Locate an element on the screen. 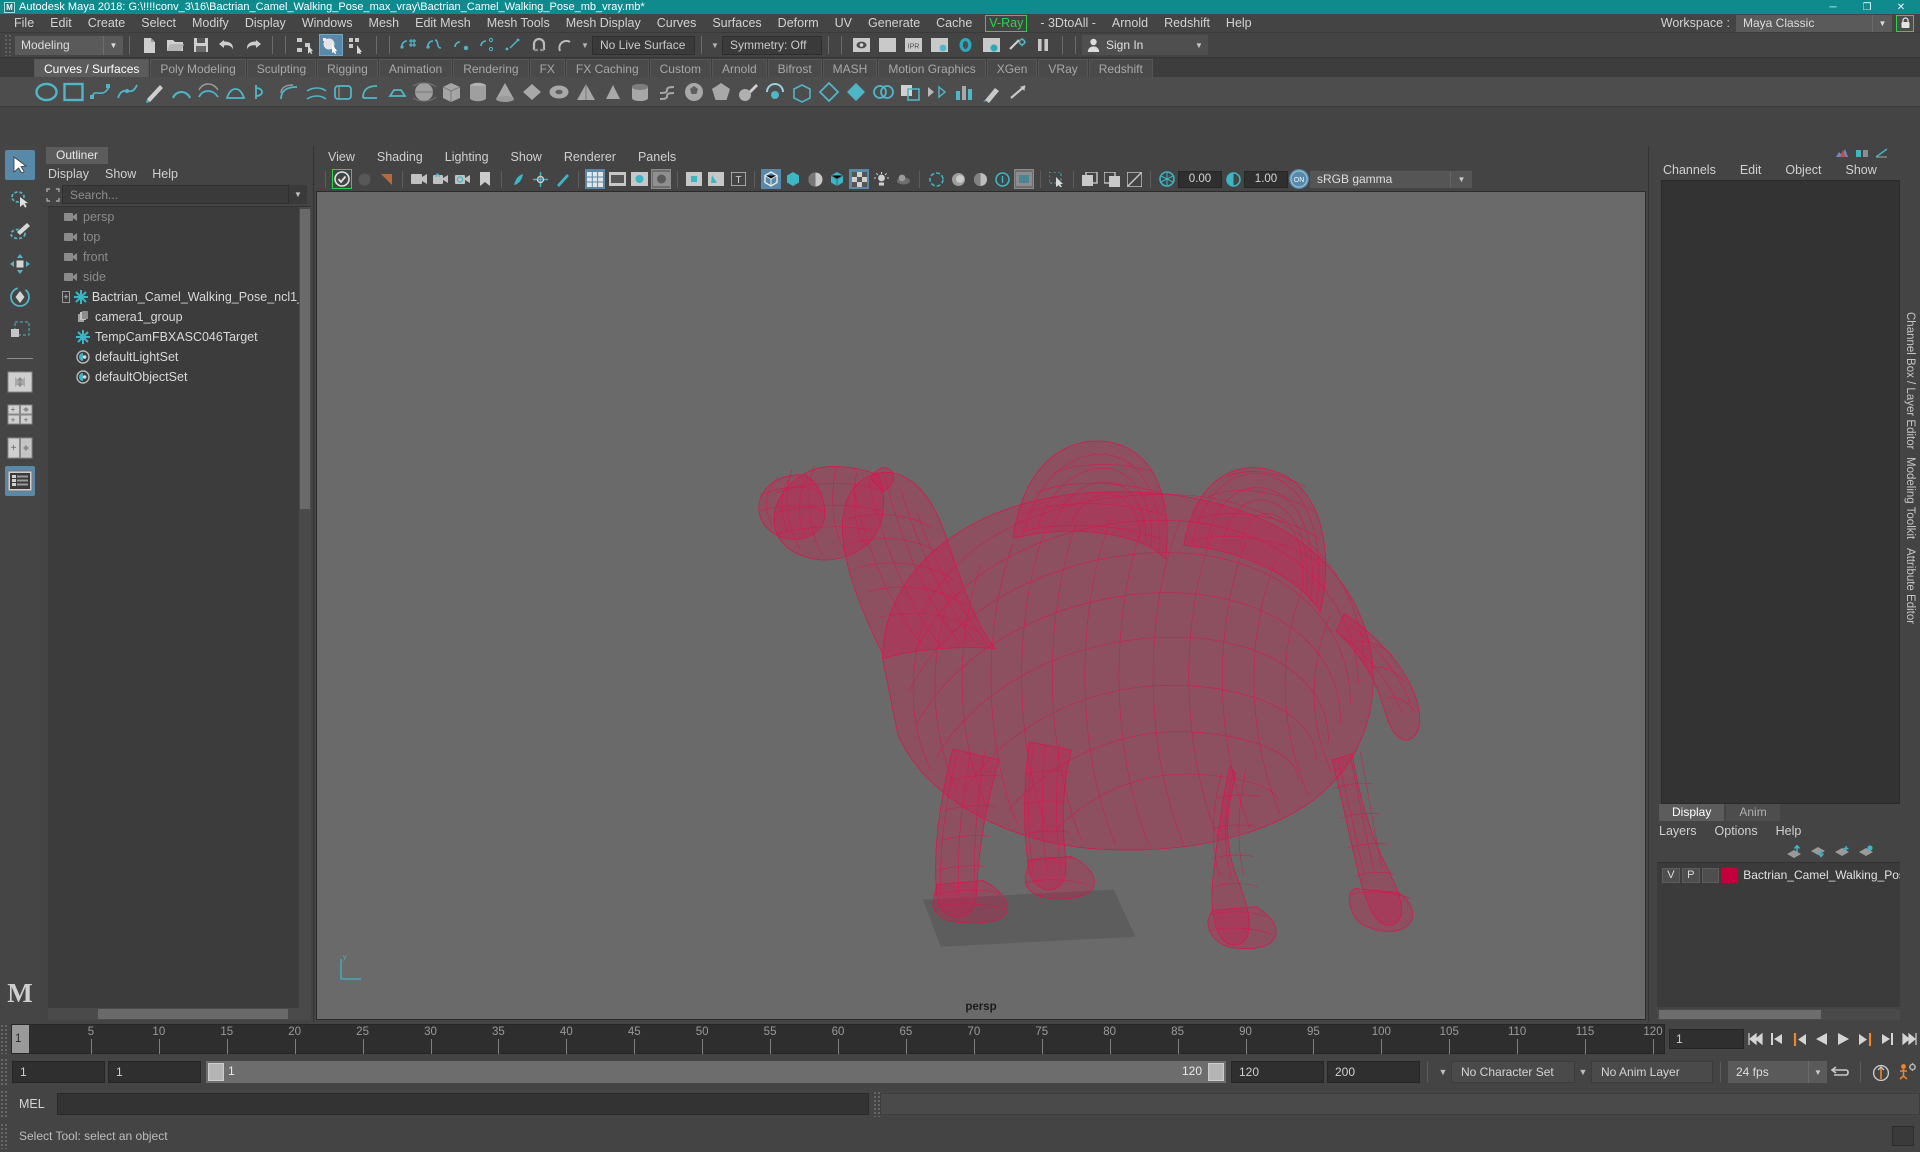 The width and height of the screenshot is (1920, 1152). menu-generate: Generate is located at coordinates (894, 23).